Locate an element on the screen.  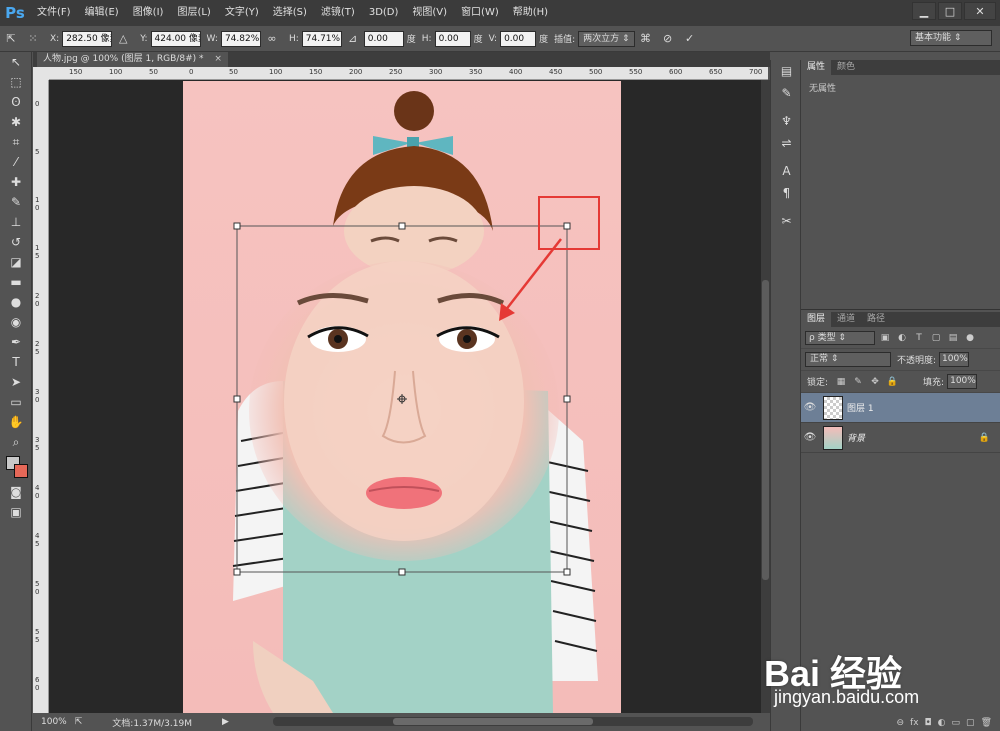
magic-wand-icon: ✱ is located at coordinates (16, 122).